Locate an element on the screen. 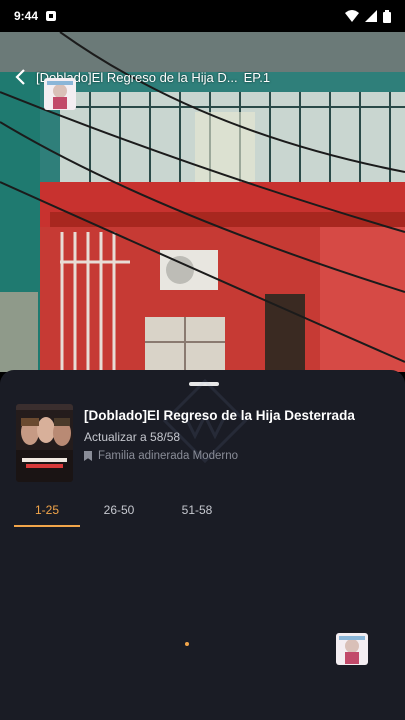 The height and width of the screenshot is (720, 405). tab-range-26-50: 26-50 is located at coordinates (119, 515).